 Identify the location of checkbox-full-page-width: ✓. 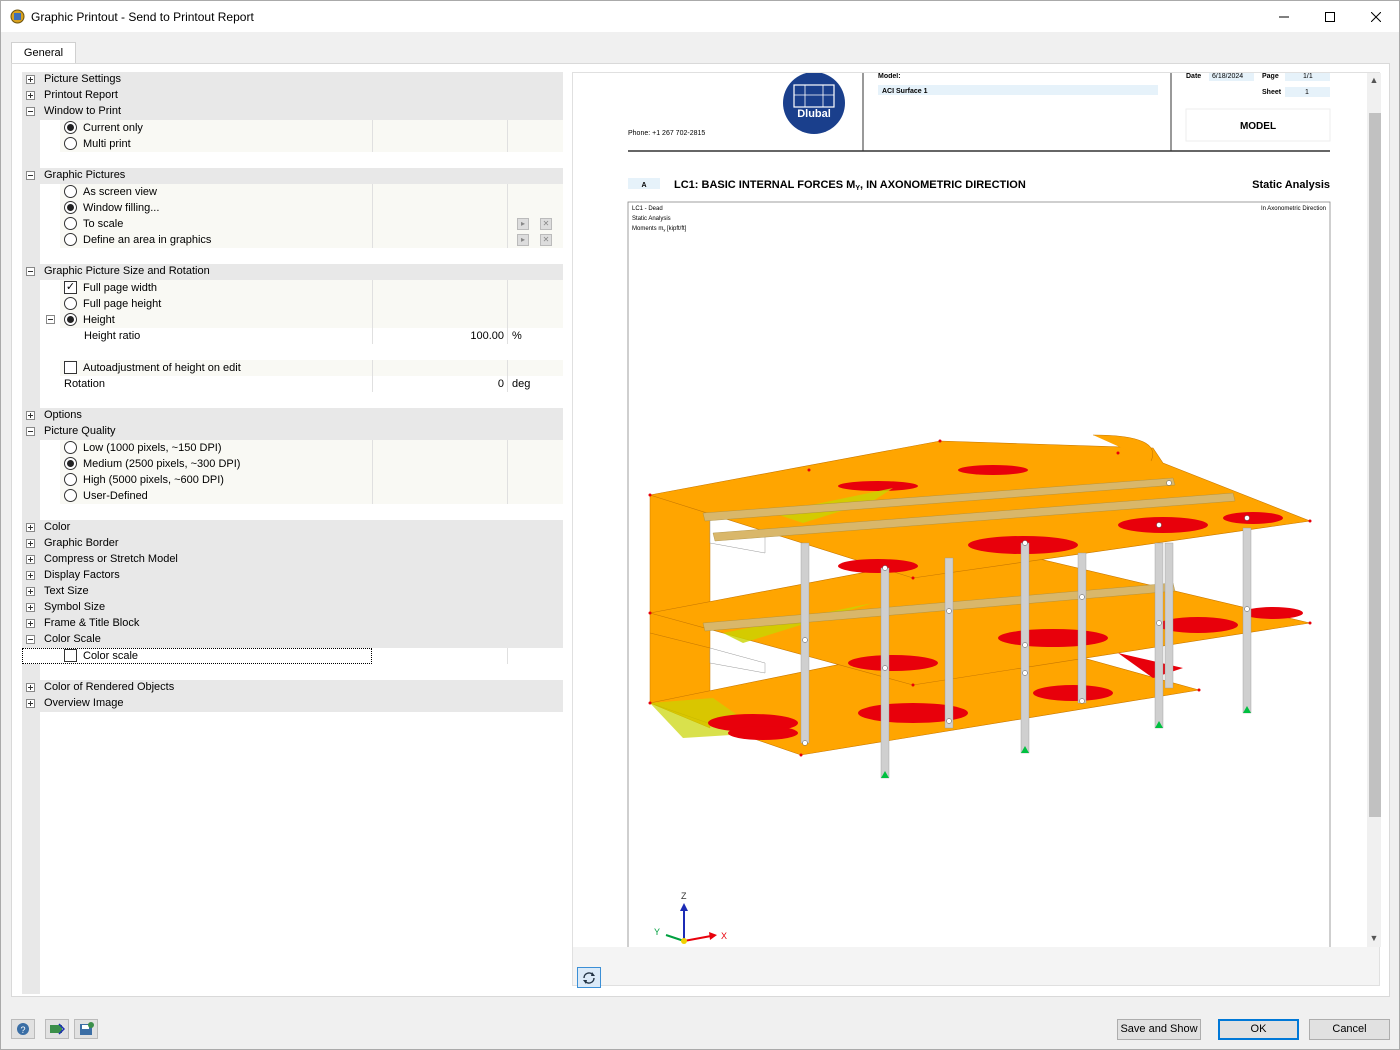
(70, 287).